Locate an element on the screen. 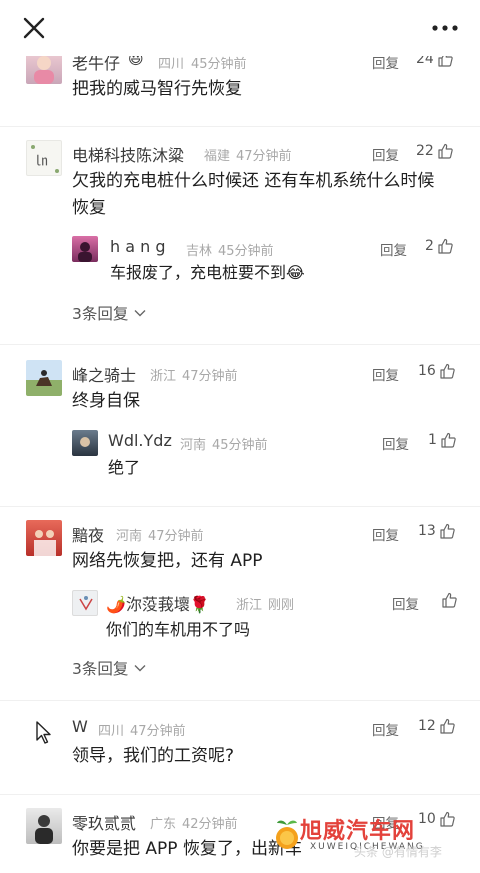 The image size is (480, 873). user-name: 电梯科技陈沐粱 is located at coordinates (128, 154).